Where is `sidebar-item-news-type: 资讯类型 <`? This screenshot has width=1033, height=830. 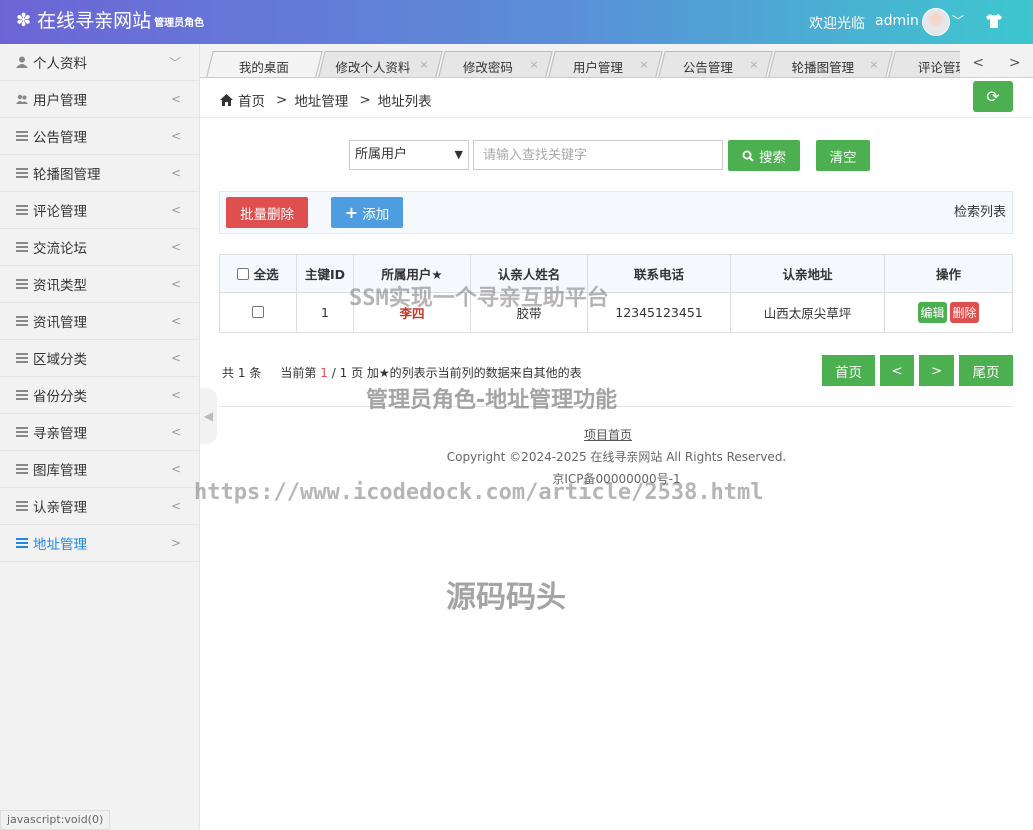
sidebar-item-news-type: 资讯类型 < is located at coordinates (99, 284).